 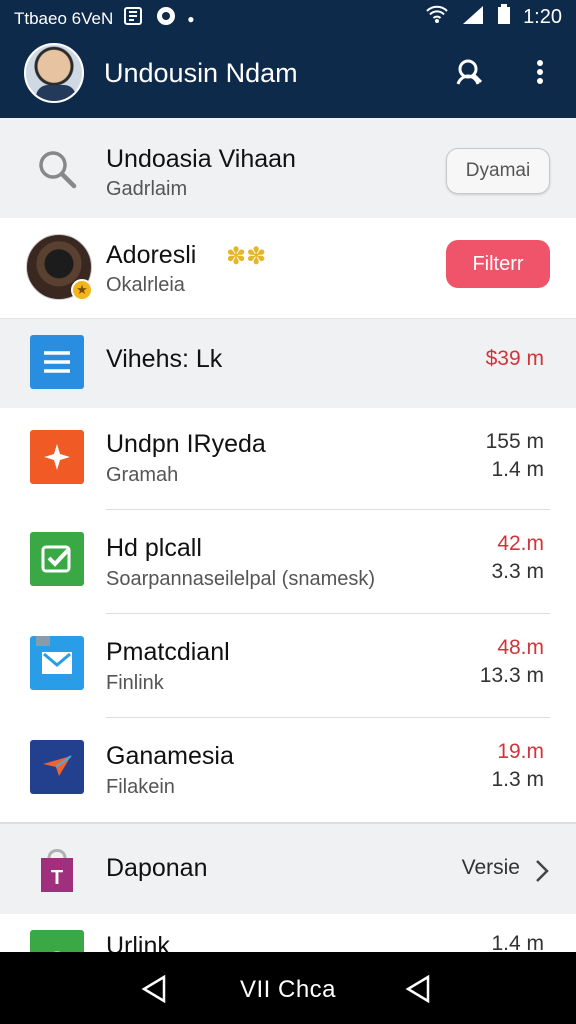 What do you see at coordinates (504, 17) in the screenshot?
I see `battery-icon` at bounding box center [504, 17].